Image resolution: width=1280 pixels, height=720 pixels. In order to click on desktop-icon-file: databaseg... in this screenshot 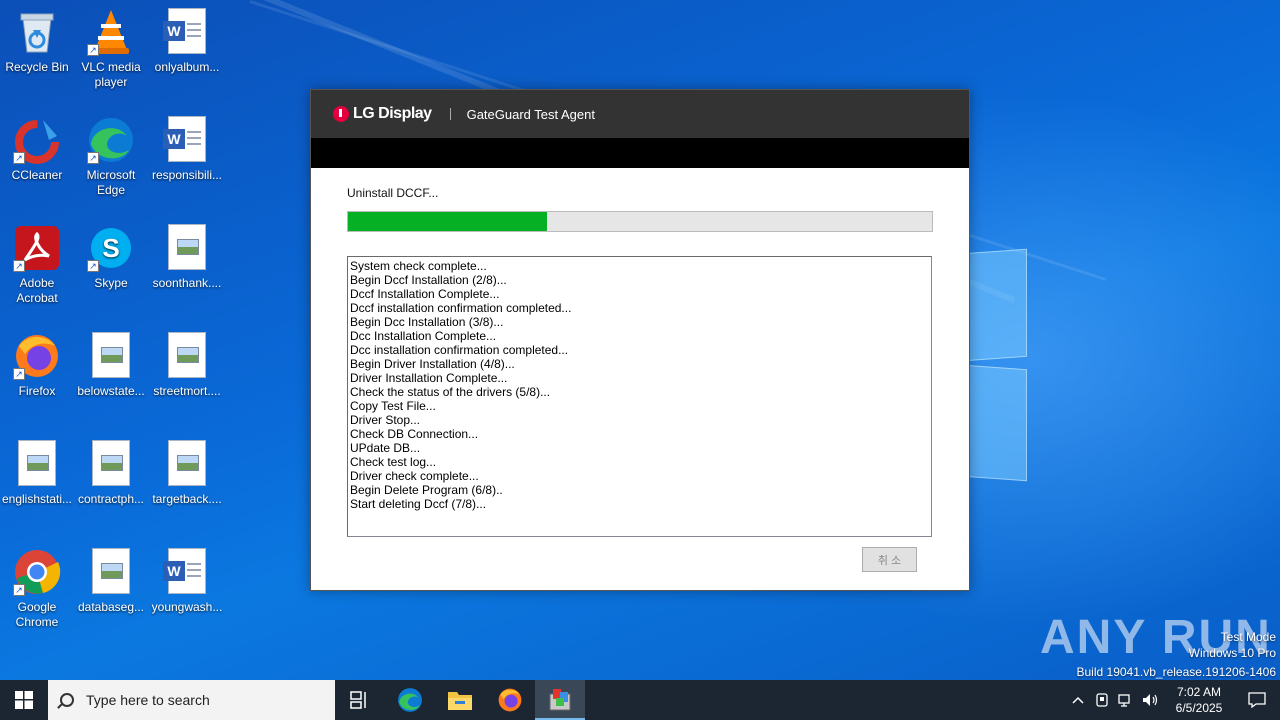, I will do `click(111, 581)`.